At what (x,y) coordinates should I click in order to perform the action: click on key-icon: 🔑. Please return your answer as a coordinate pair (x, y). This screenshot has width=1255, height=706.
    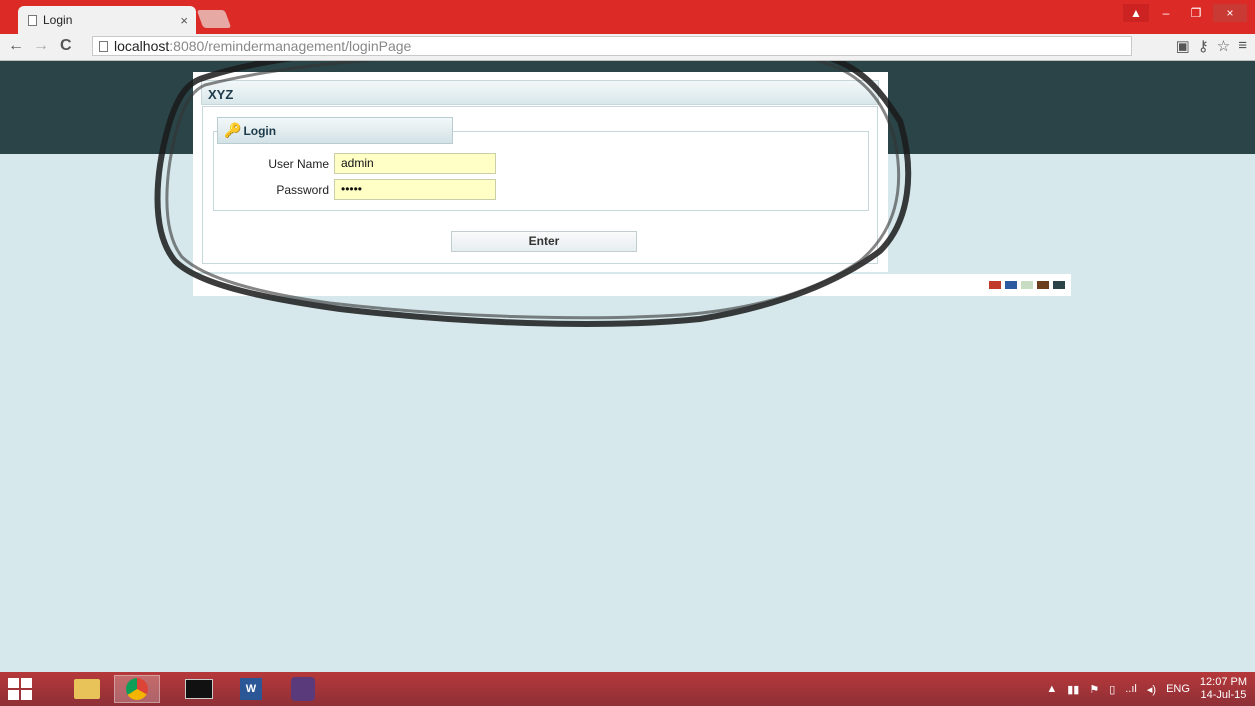
    Looking at the image, I should click on (233, 130).